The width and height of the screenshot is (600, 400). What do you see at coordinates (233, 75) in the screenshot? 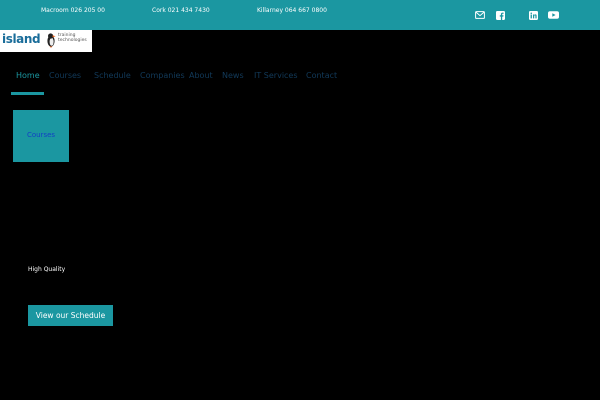
I see `nav-news: News` at bounding box center [233, 75].